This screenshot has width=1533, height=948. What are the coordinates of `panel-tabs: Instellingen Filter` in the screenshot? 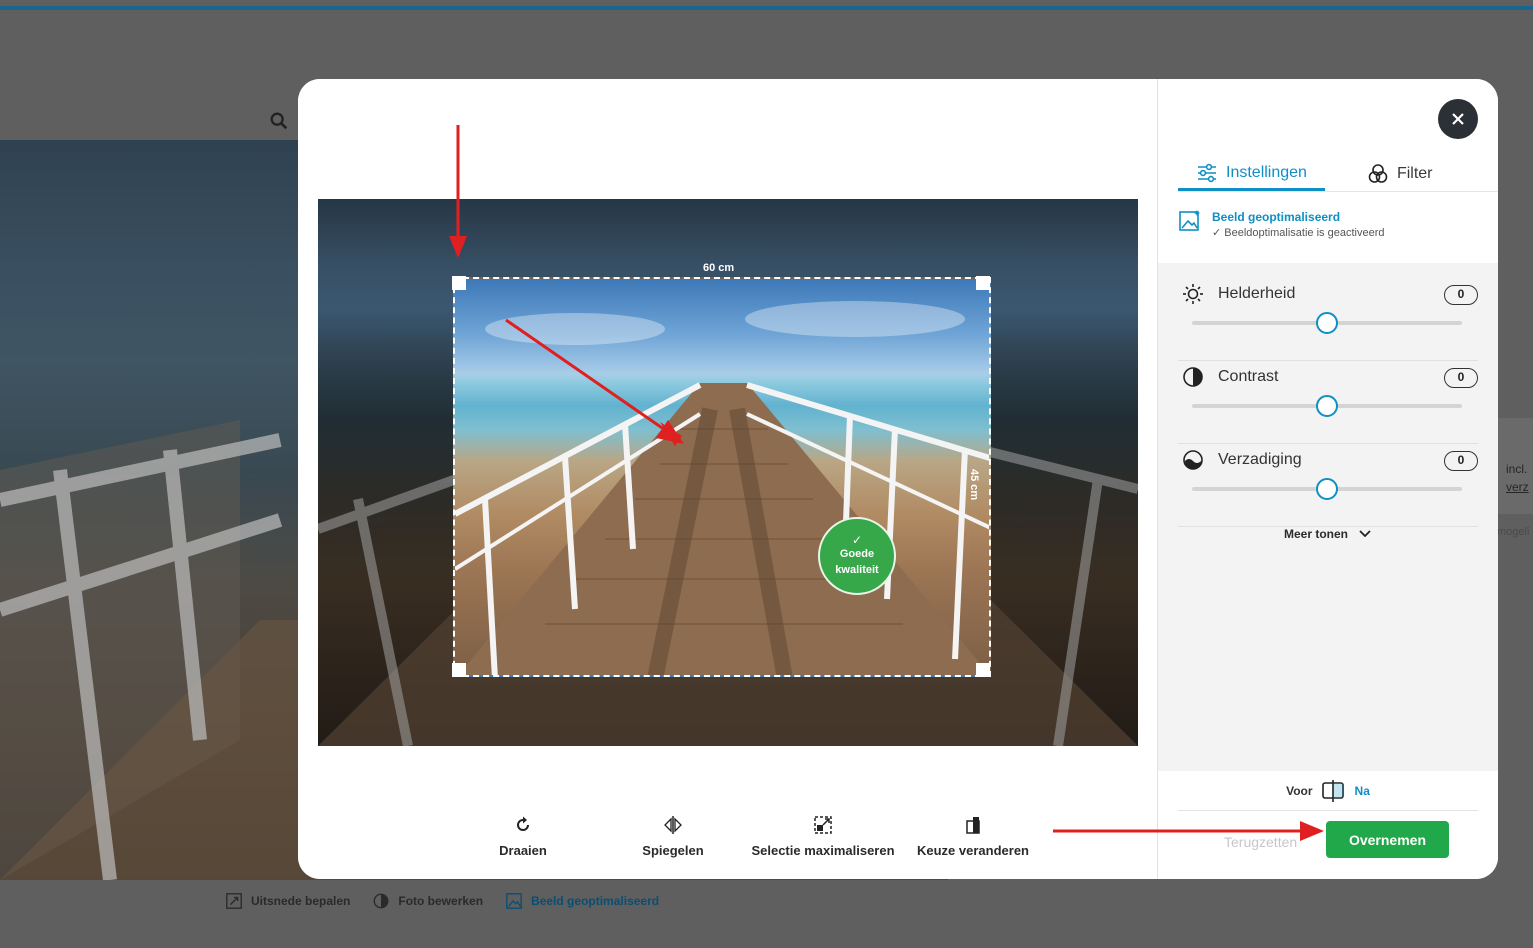 It's located at (1338, 174).